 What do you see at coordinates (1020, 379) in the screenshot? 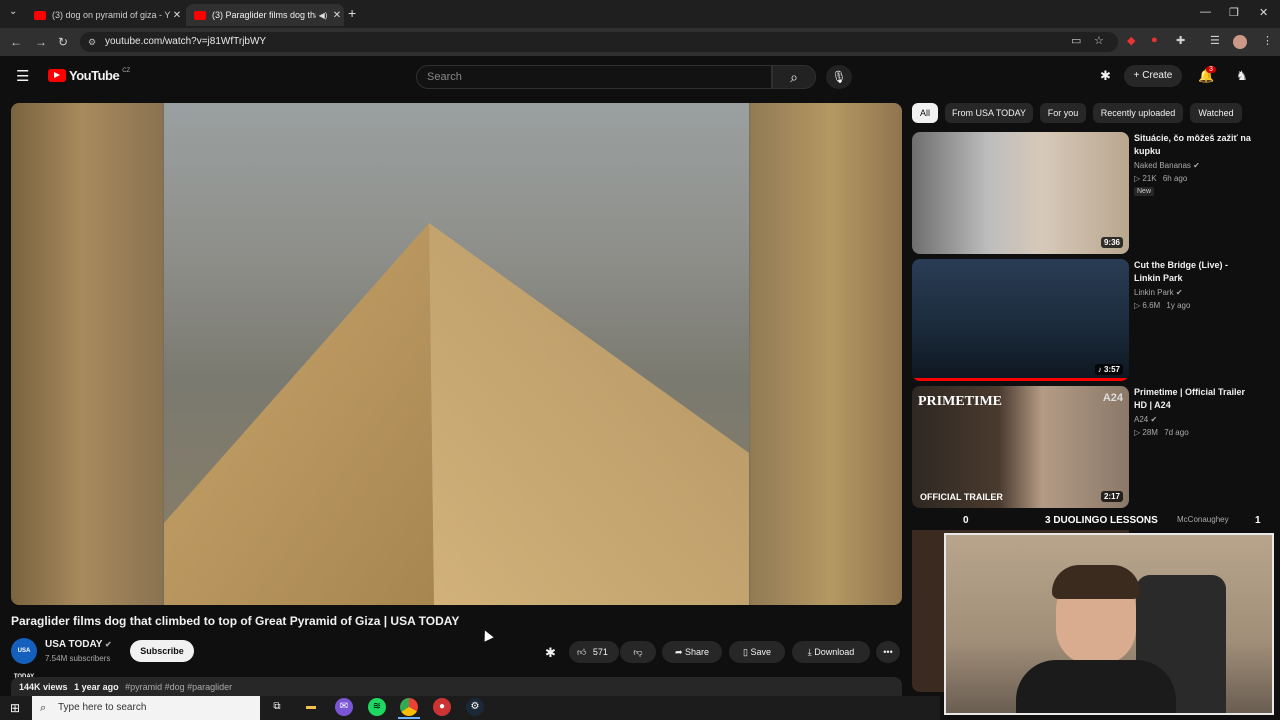
I see `progress-bar` at bounding box center [1020, 379].